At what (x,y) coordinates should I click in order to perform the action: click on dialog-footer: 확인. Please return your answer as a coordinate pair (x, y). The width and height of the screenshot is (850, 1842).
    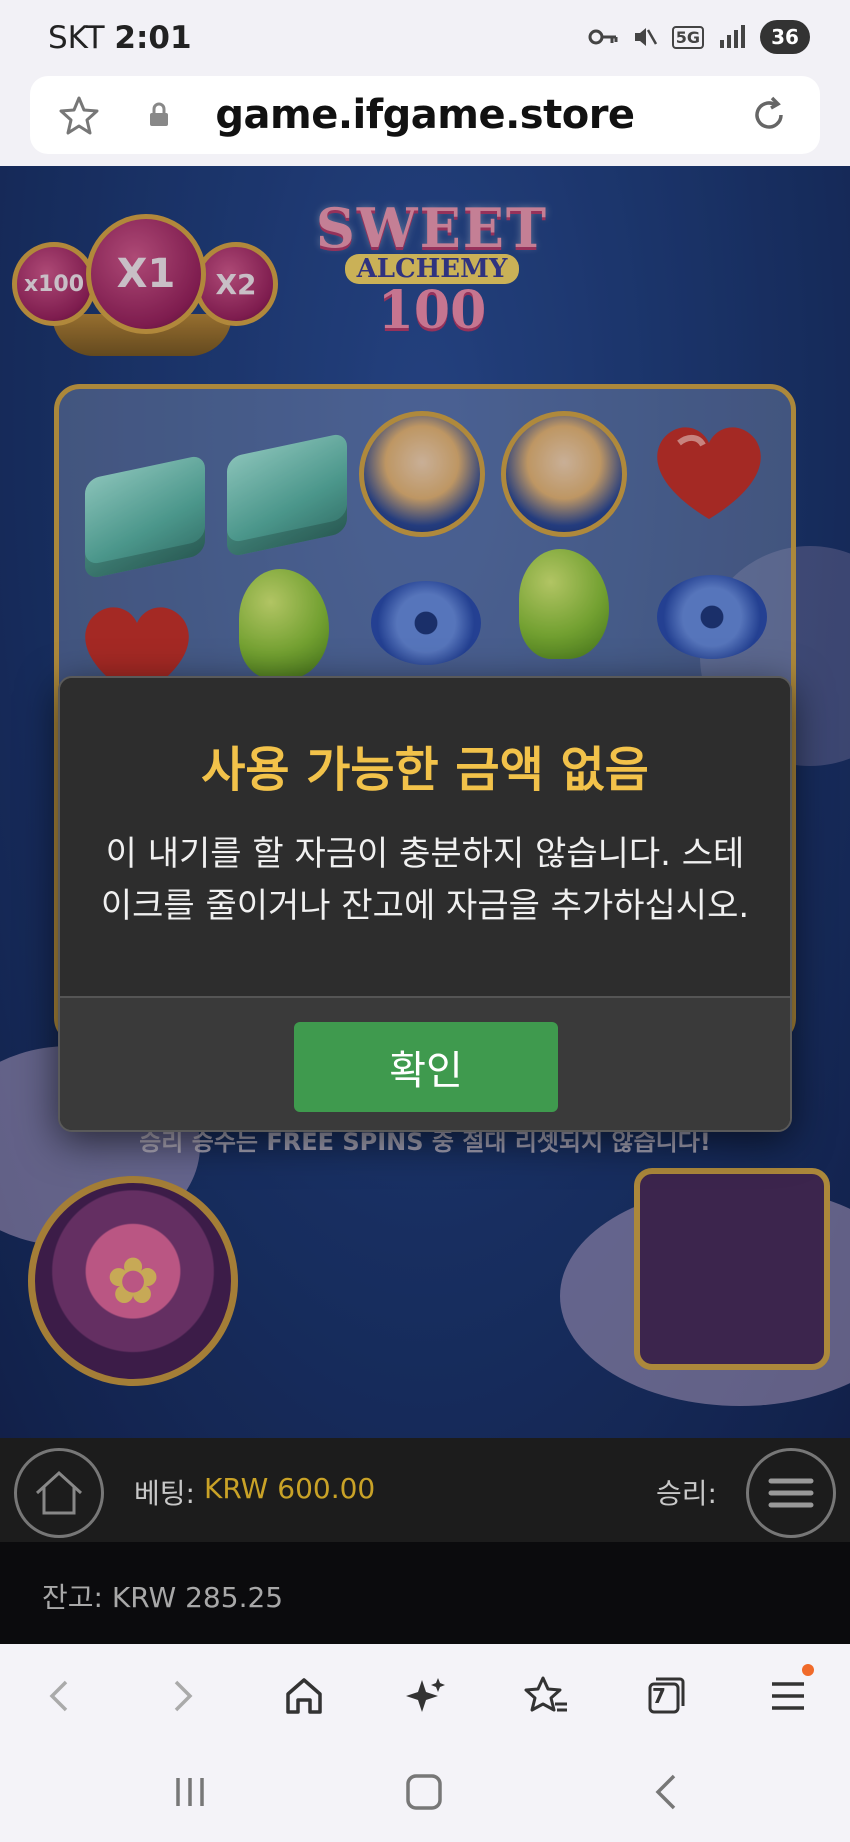
    Looking at the image, I should click on (425, 1063).